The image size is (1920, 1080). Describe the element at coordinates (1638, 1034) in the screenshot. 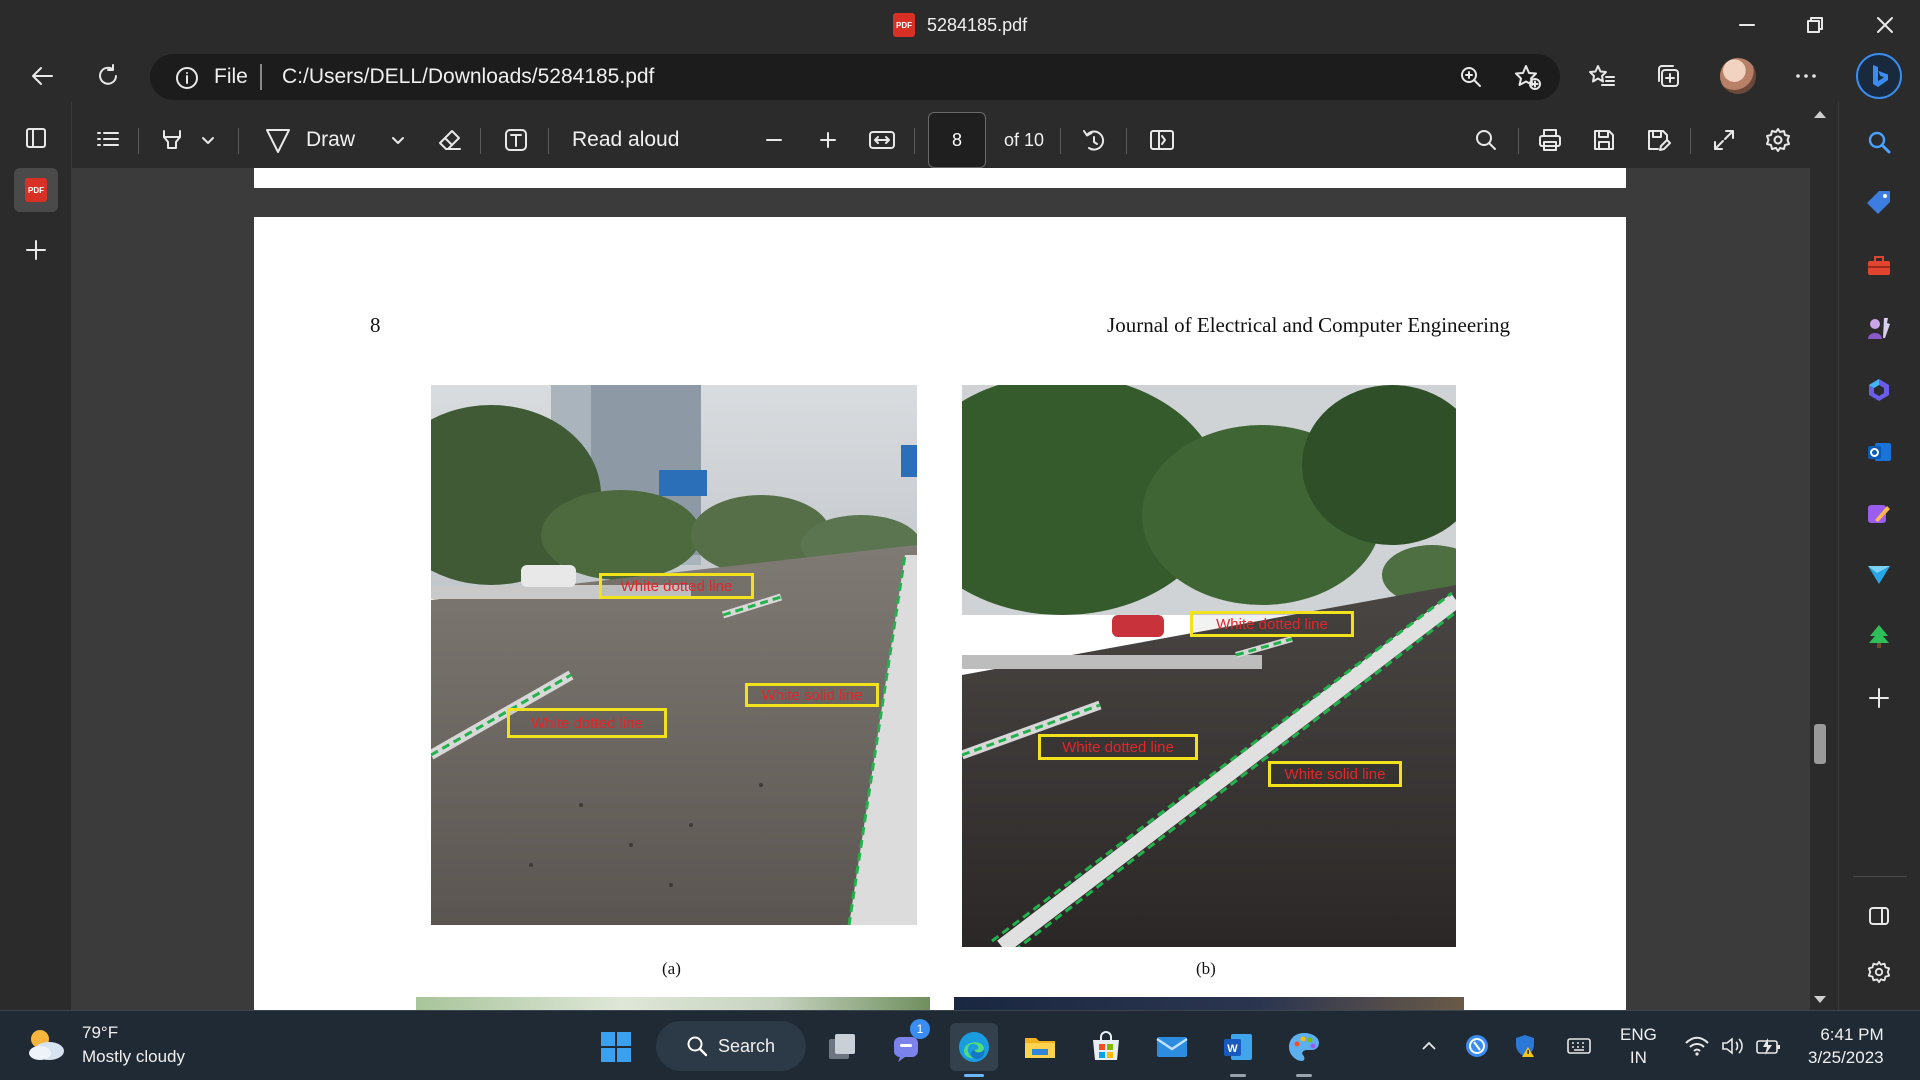

I see `language-code: ENG` at that location.